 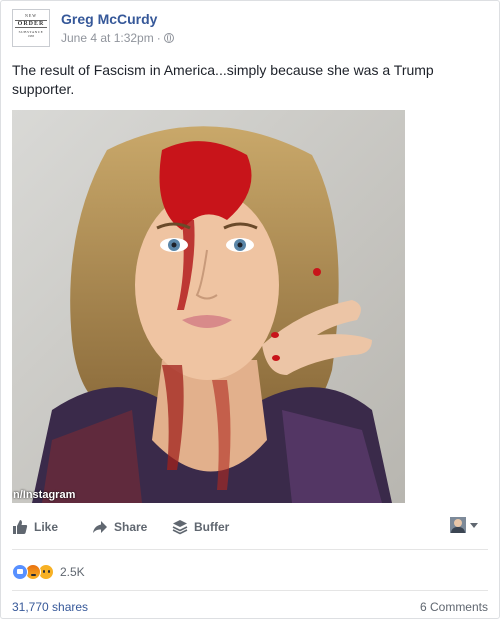 I want to click on avatar-logo: NEW ORDER SUBSTANCE 1983, so click(x=31, y=25).